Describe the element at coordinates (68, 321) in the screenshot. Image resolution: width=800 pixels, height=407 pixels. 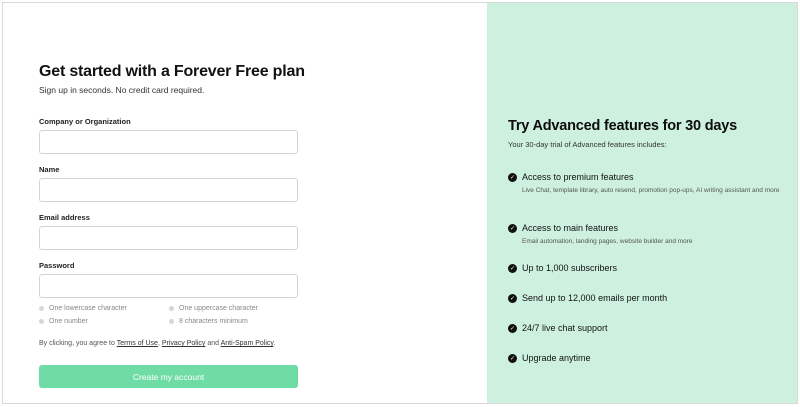
I see `requirement-label: One number` at that location.